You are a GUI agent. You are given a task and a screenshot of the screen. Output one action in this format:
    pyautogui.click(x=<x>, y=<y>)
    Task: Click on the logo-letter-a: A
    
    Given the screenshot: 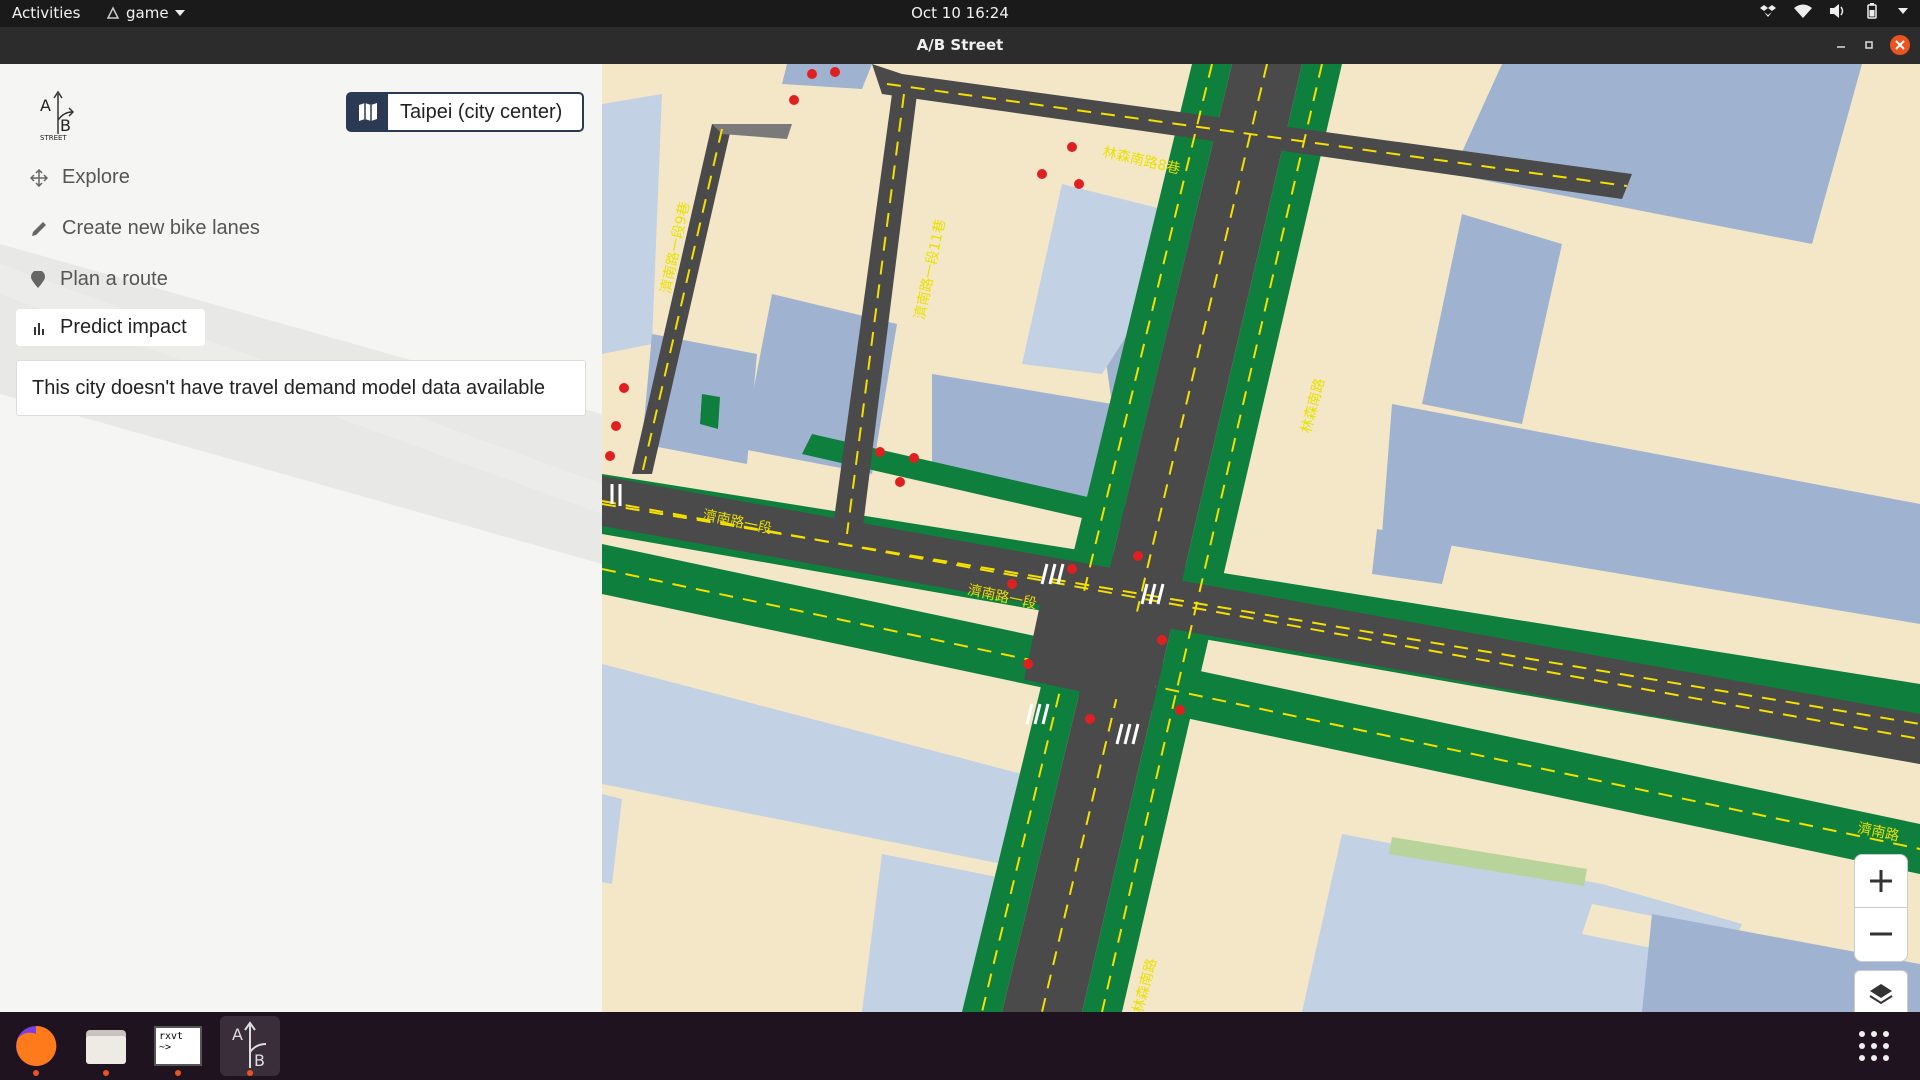 What is the action you would take?
    pyautogui.click(x=45, y=105)
    